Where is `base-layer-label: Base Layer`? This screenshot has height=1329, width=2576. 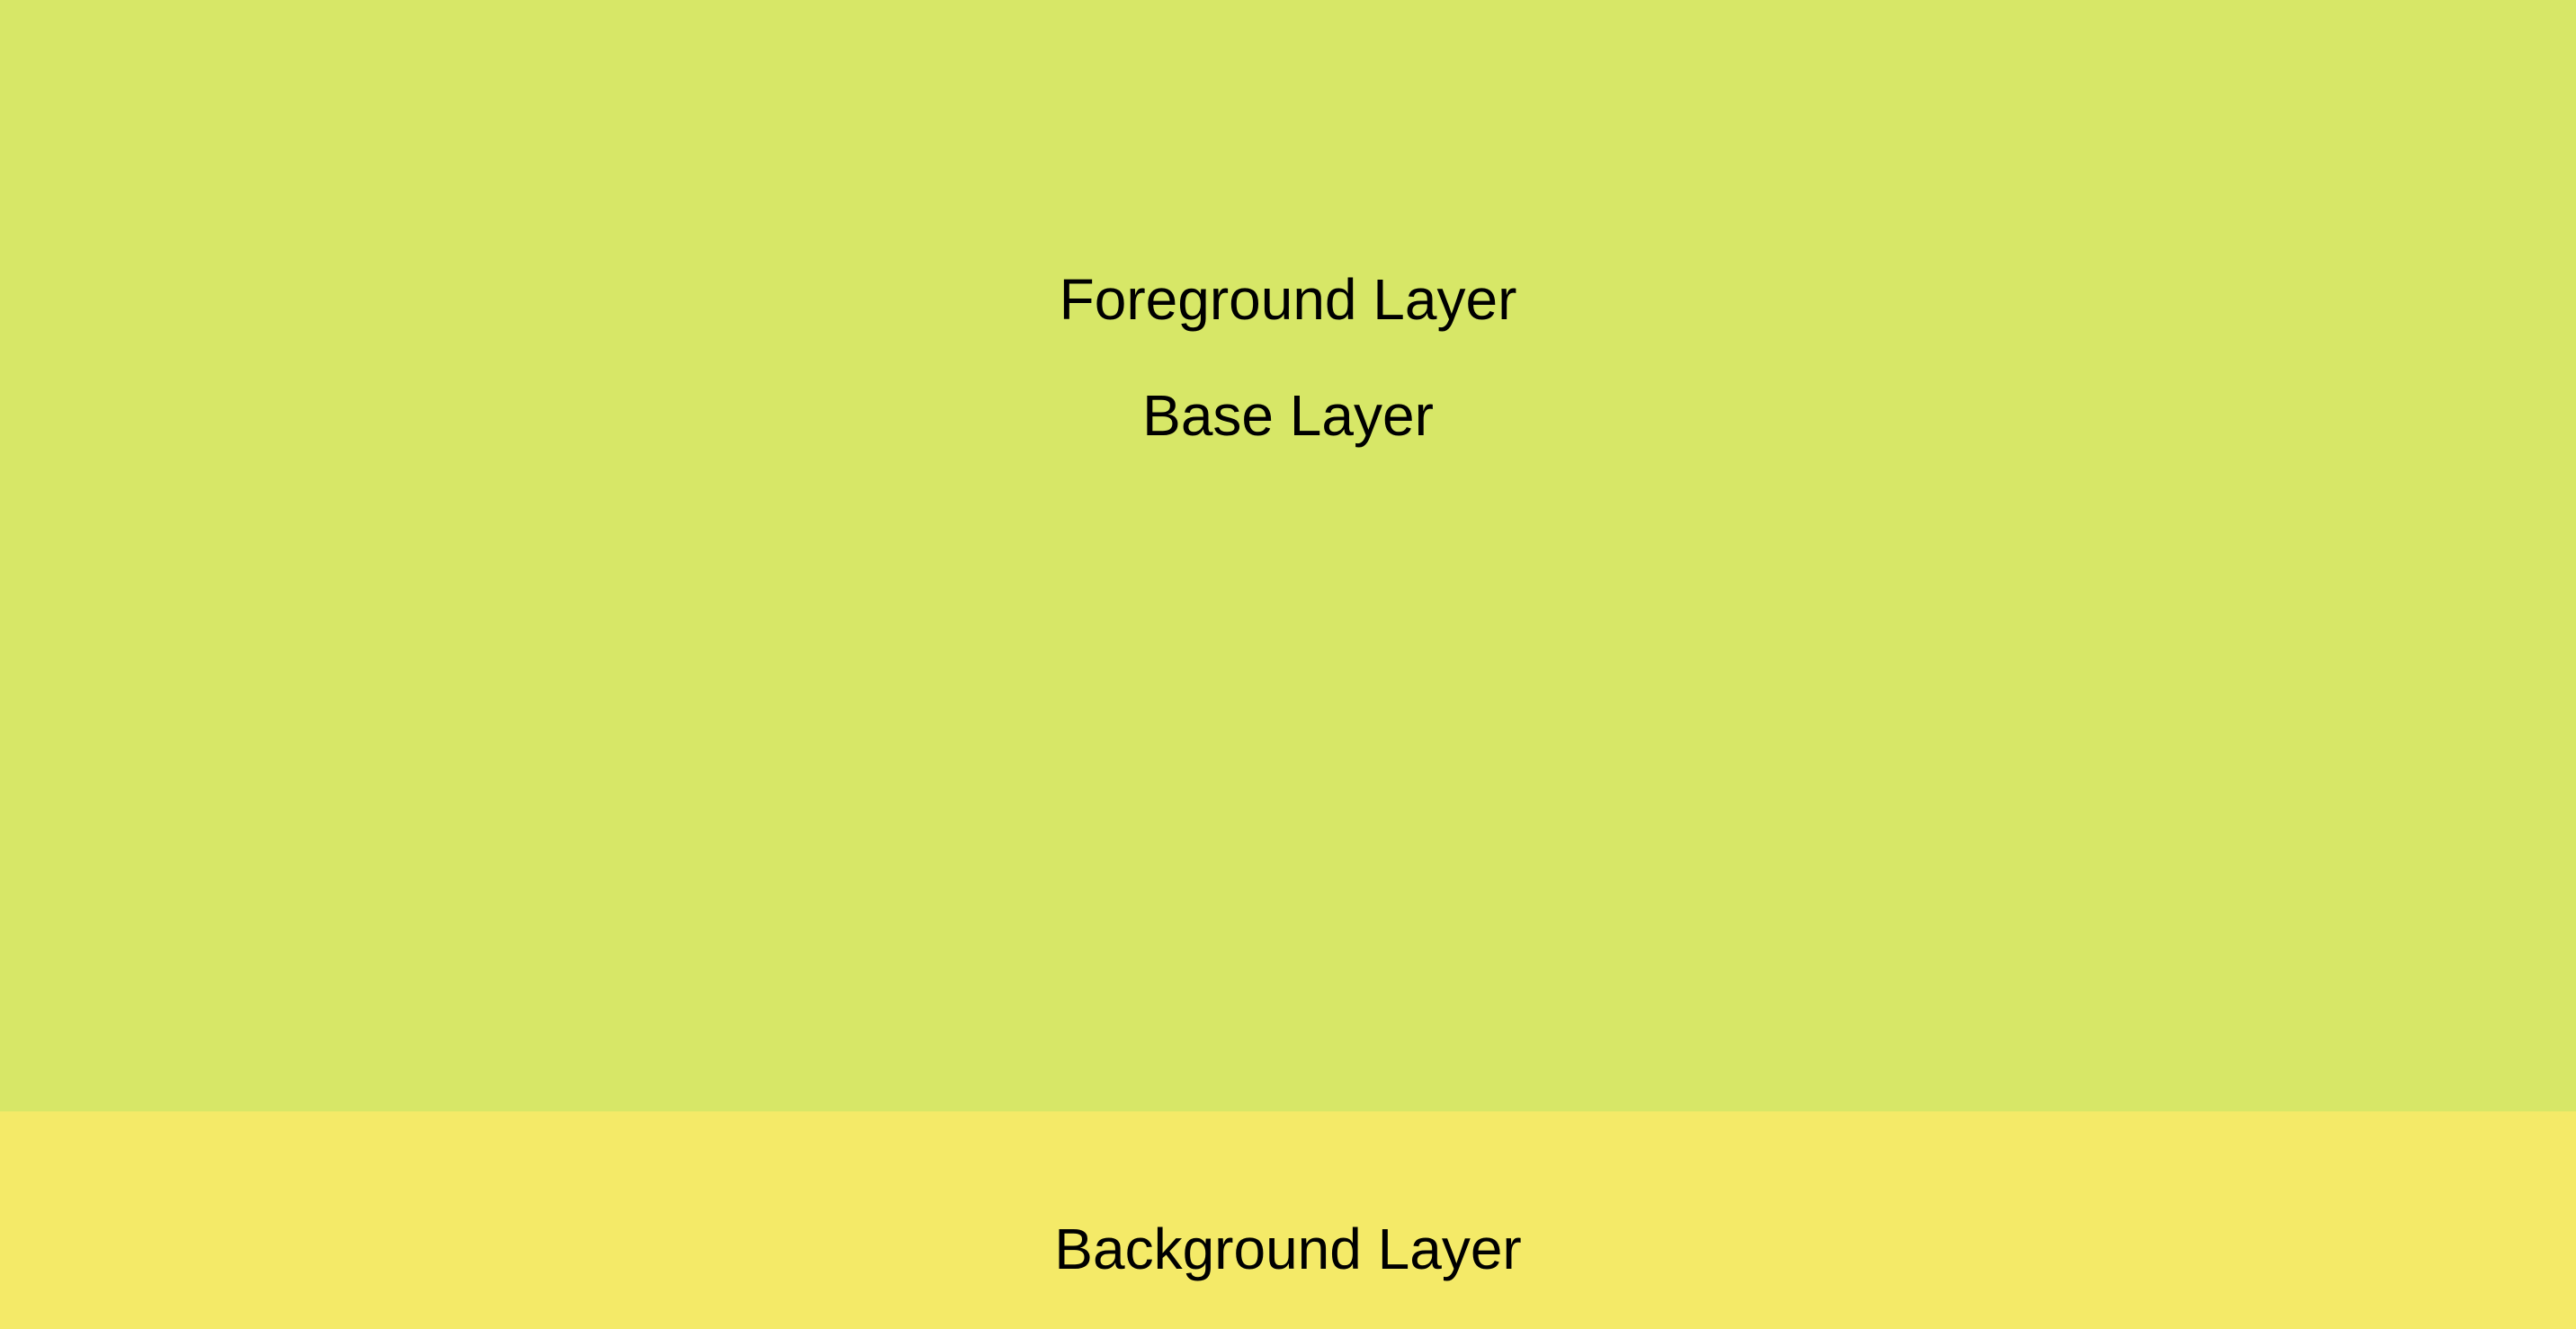 base-layer-label: Base Layer is located at coordinates (1288, 416).